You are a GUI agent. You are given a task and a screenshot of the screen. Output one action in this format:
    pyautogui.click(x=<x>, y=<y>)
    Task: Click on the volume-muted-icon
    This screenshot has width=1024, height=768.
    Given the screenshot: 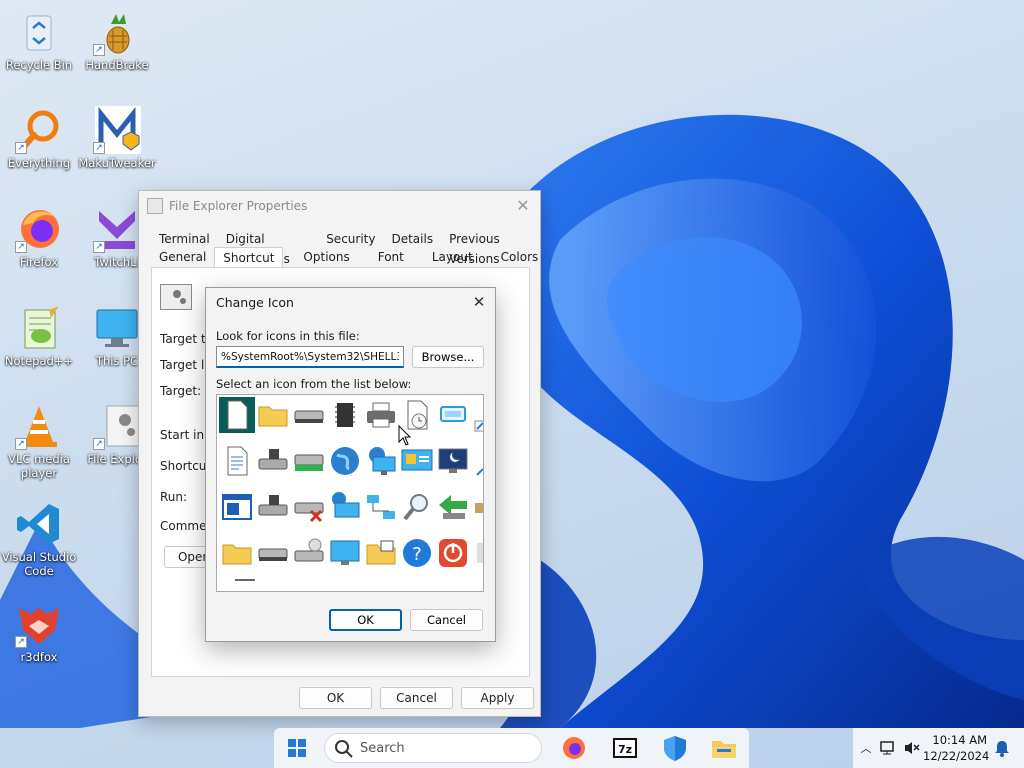 What is the action you would take?
    pyautogui.click(x=912, y=748)
    